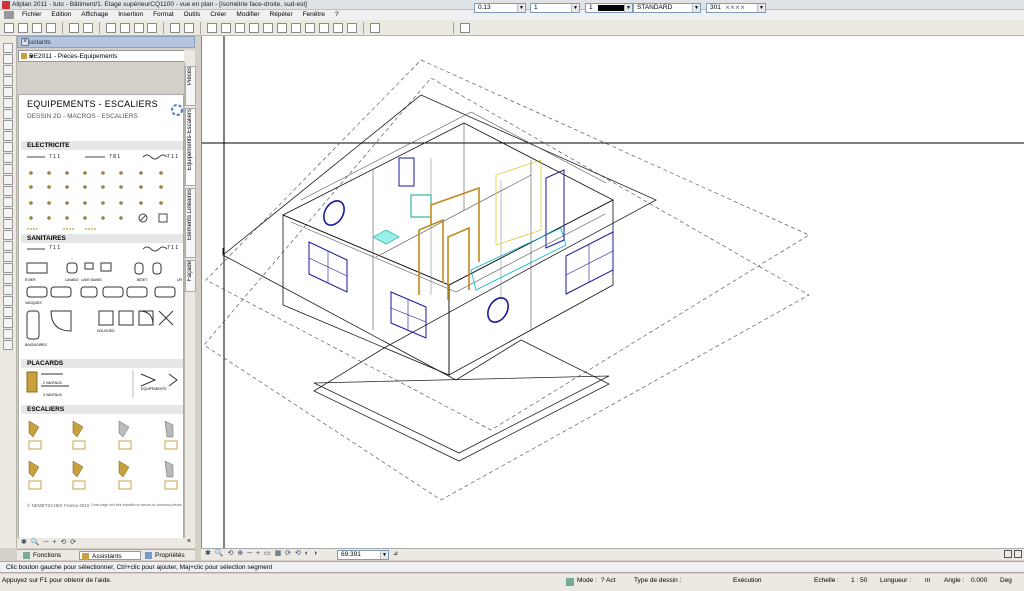  Describe the element at coordinates (1008, 554) in the screenshot. I see `window-restore-icon` at that location.